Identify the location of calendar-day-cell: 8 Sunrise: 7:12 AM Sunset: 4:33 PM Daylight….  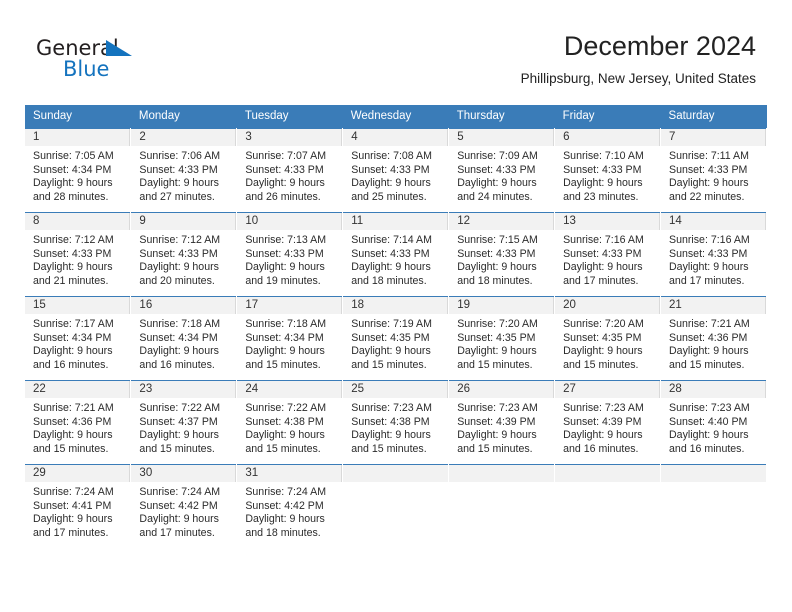
(78, 254).